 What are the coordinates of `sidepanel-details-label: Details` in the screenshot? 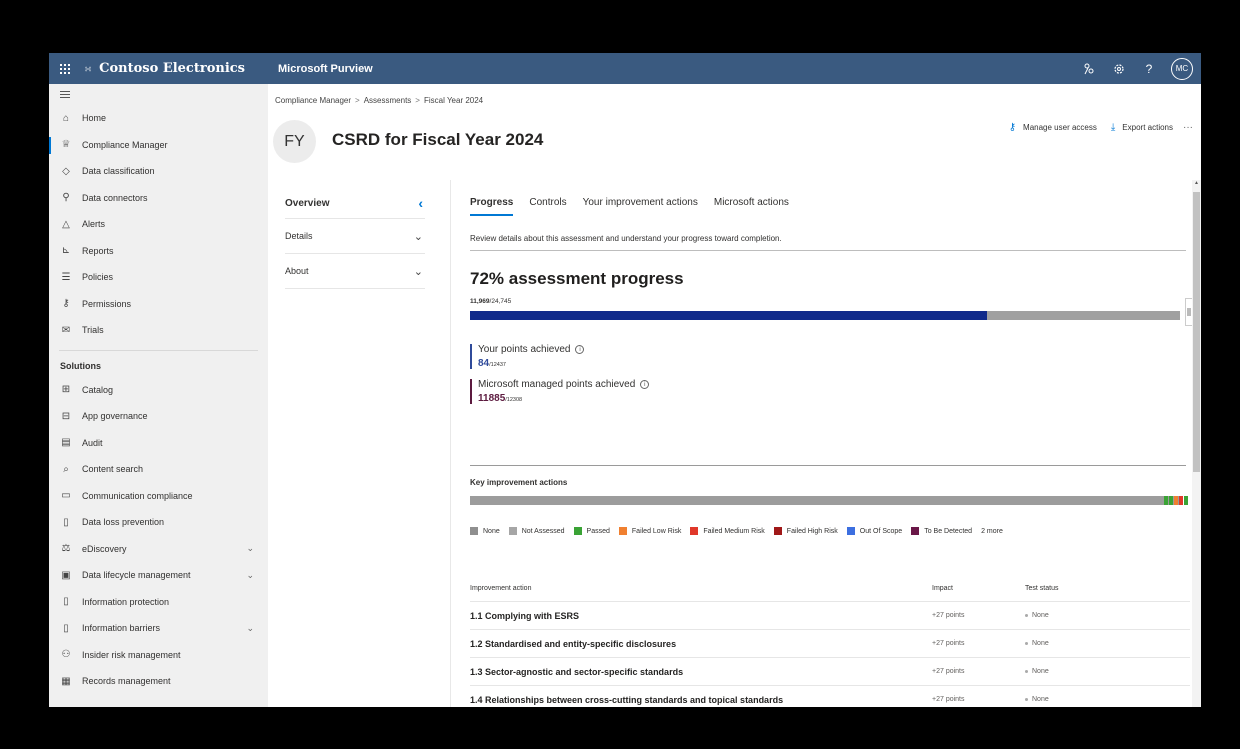 It's located at (299, 236).